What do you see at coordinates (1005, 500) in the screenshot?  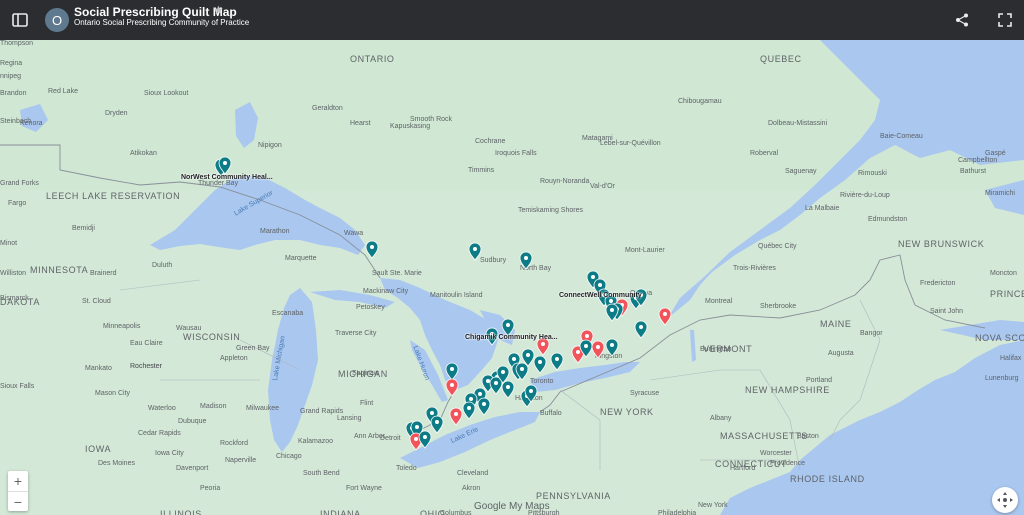 I see `locate-icon` at bounding box center [1005, 500].